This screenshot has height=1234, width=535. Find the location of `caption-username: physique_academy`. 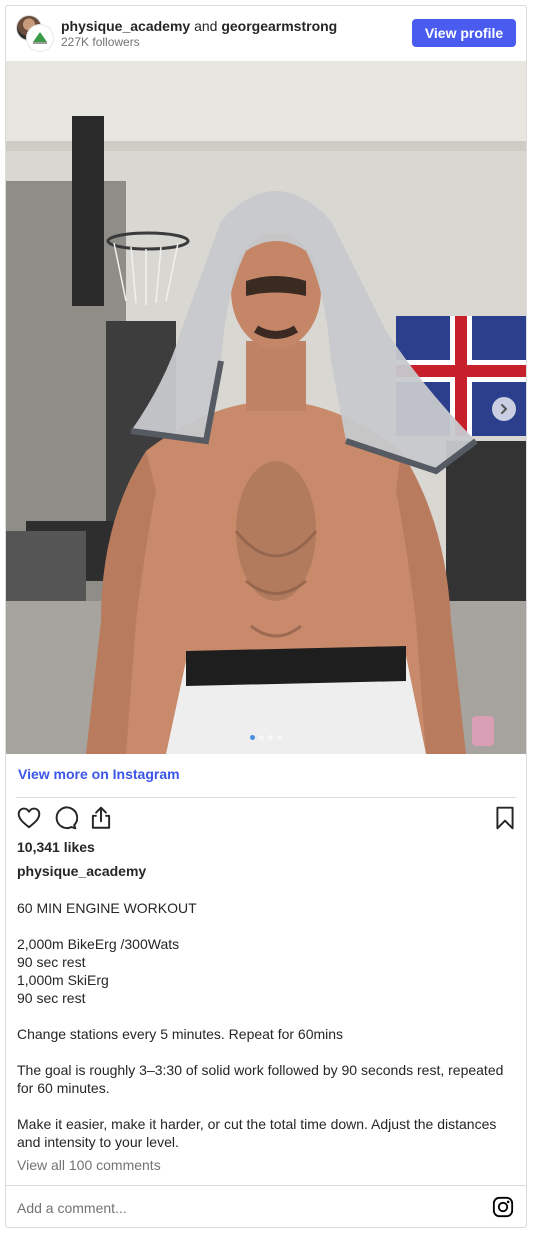

caption-username: physique_academy is located at coordinates (81, 871).